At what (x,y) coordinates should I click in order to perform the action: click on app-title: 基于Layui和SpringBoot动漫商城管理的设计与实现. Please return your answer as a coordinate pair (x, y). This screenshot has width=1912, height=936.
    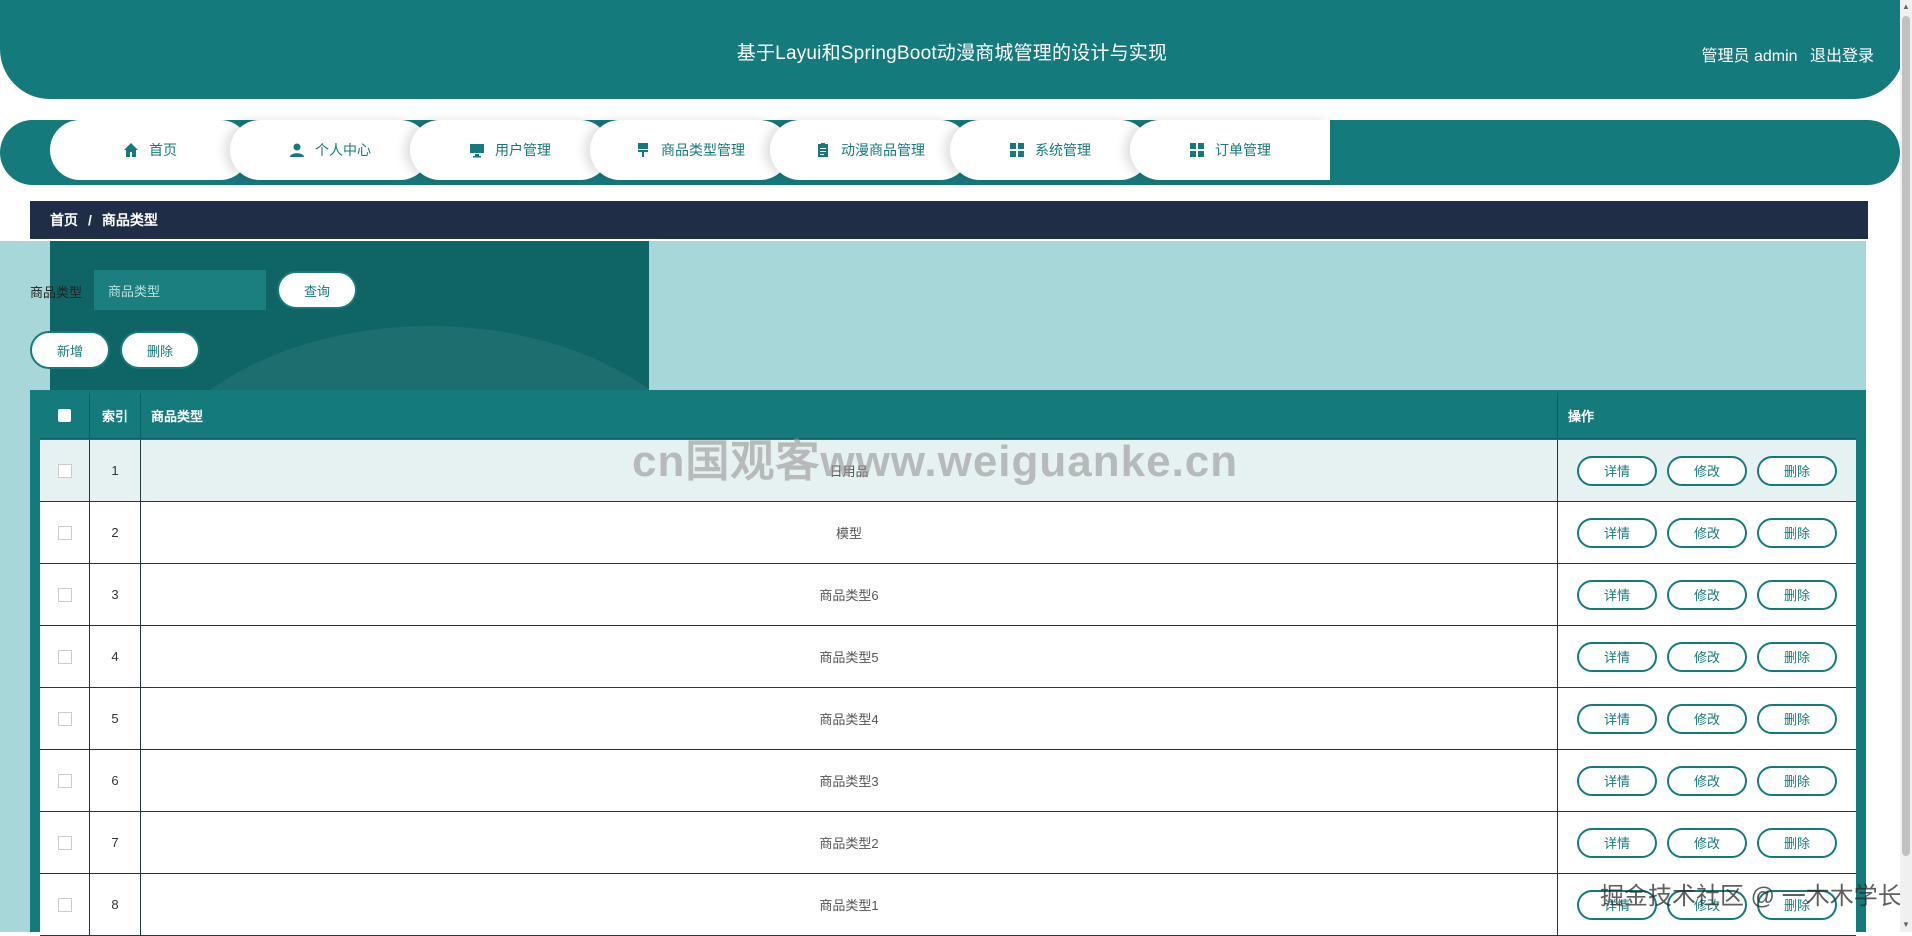
    Looking at the image, I should click on (952, 53).